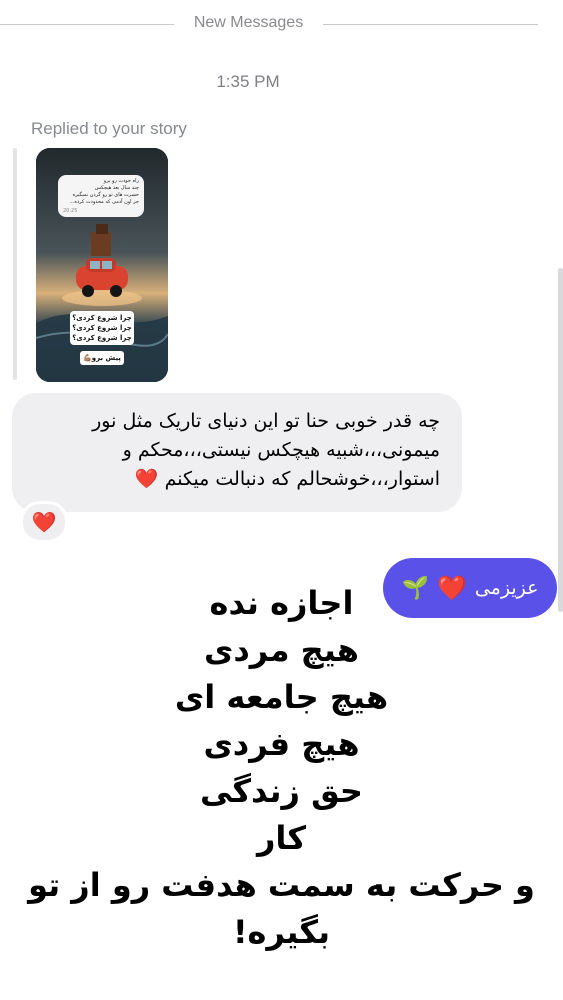 Image resolution: width=563 pixels, height=1000 pixels. What do you see at coordinates (281, 885) in the screenshot?
I see `caption-line: و حرکت به سمت هدفت رو از تو` at bounding box center [281, 885].